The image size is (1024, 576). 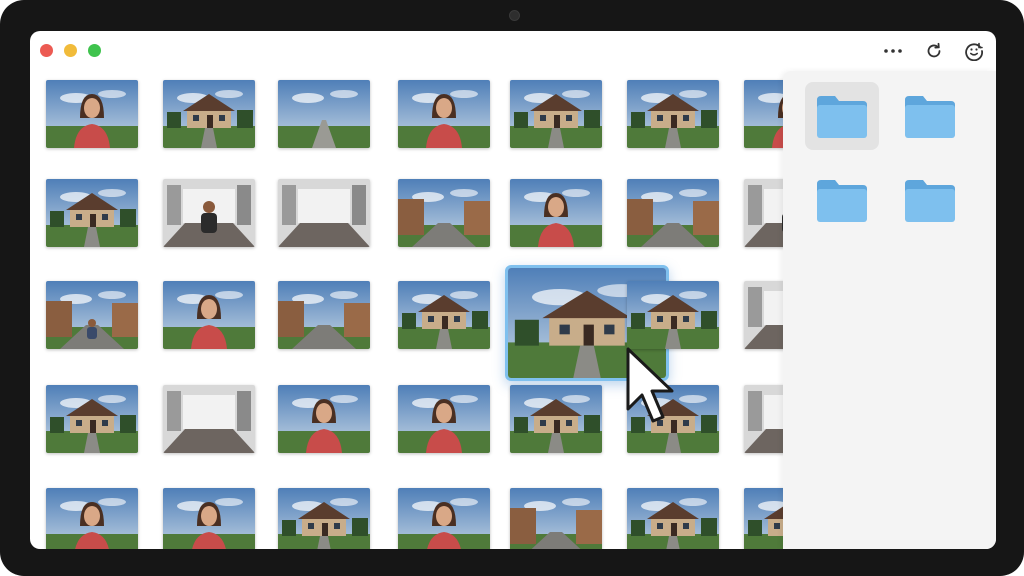 What do you see at coordinates (514, 15) in the screenshot?
I see `camera-icon` at bounding box center [514, 15].